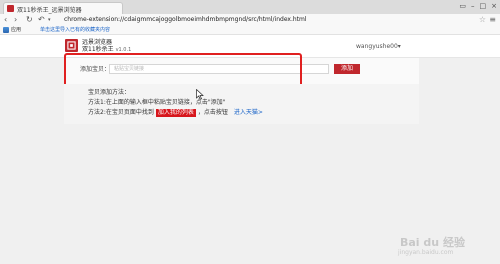 Image resolution: width=500 pixels, height=264 pixels. Describe the element at coordinates (473, 6) in the screenshot. I see `minimize-icon: –` at that location.